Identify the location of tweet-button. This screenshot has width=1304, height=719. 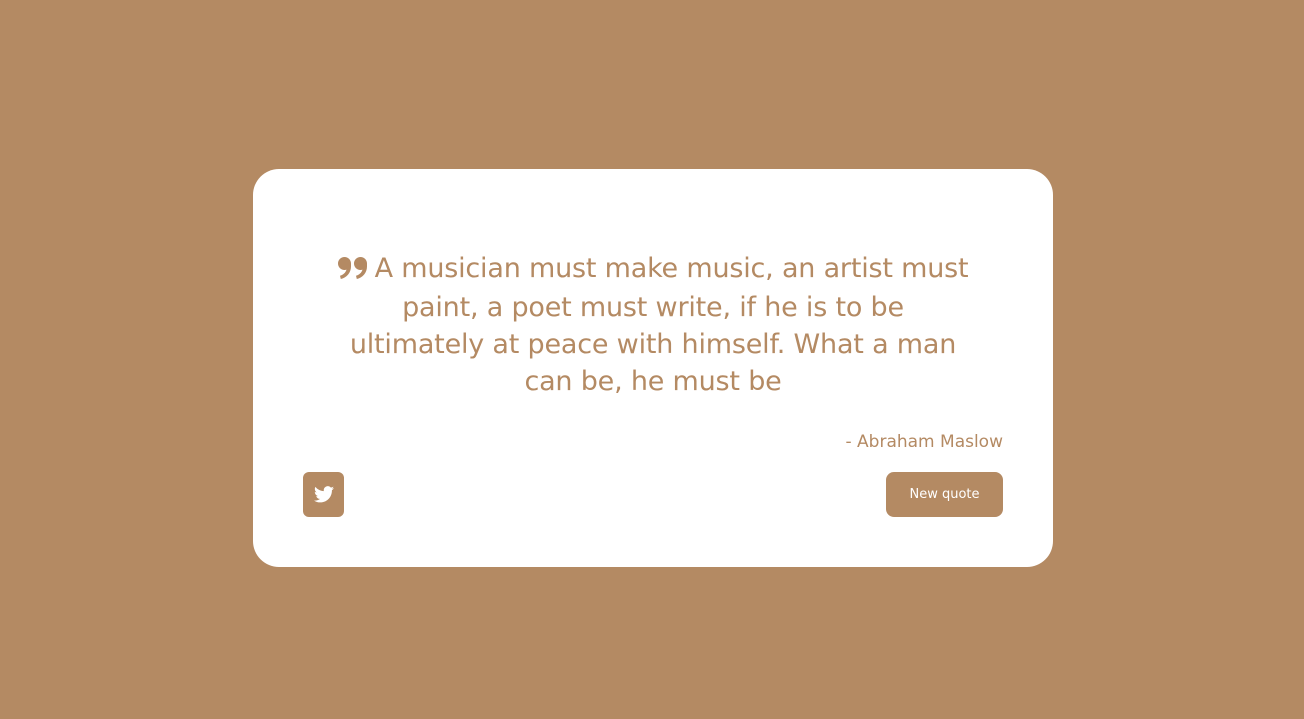
(323, 494).